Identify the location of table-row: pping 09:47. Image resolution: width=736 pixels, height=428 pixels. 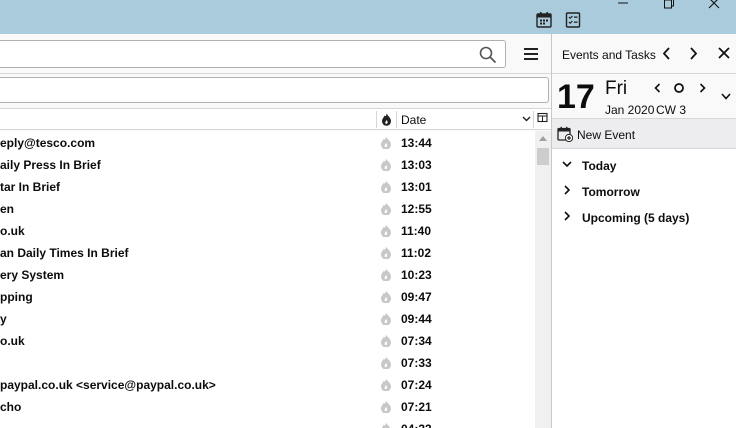
(267, 296).